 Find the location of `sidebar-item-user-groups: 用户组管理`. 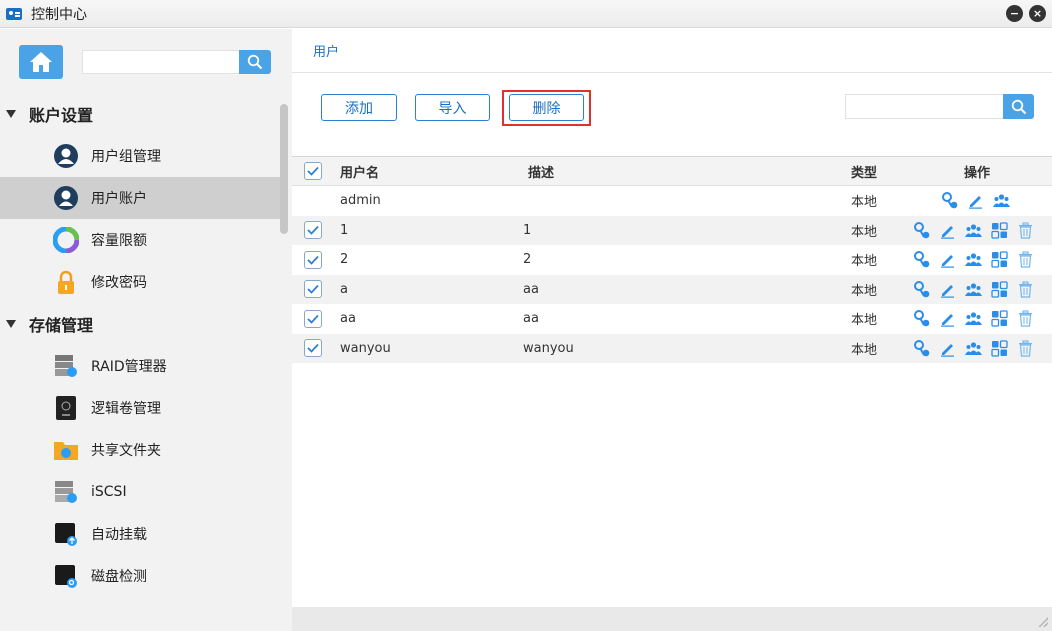

sidebar-item-user-groups: 用户组管理 is located at coordinates (140, 156).